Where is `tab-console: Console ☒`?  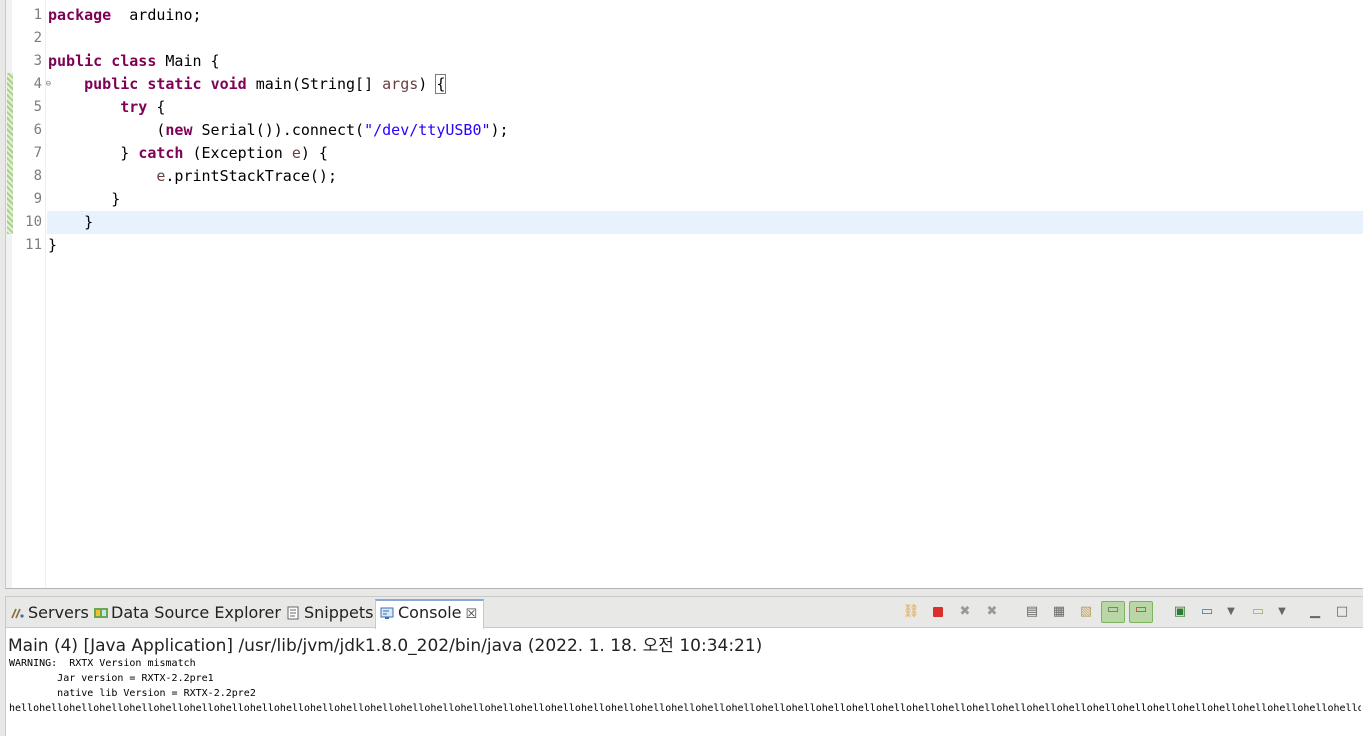
tab-console: Console ☒ is located at coordinates (430, 614).